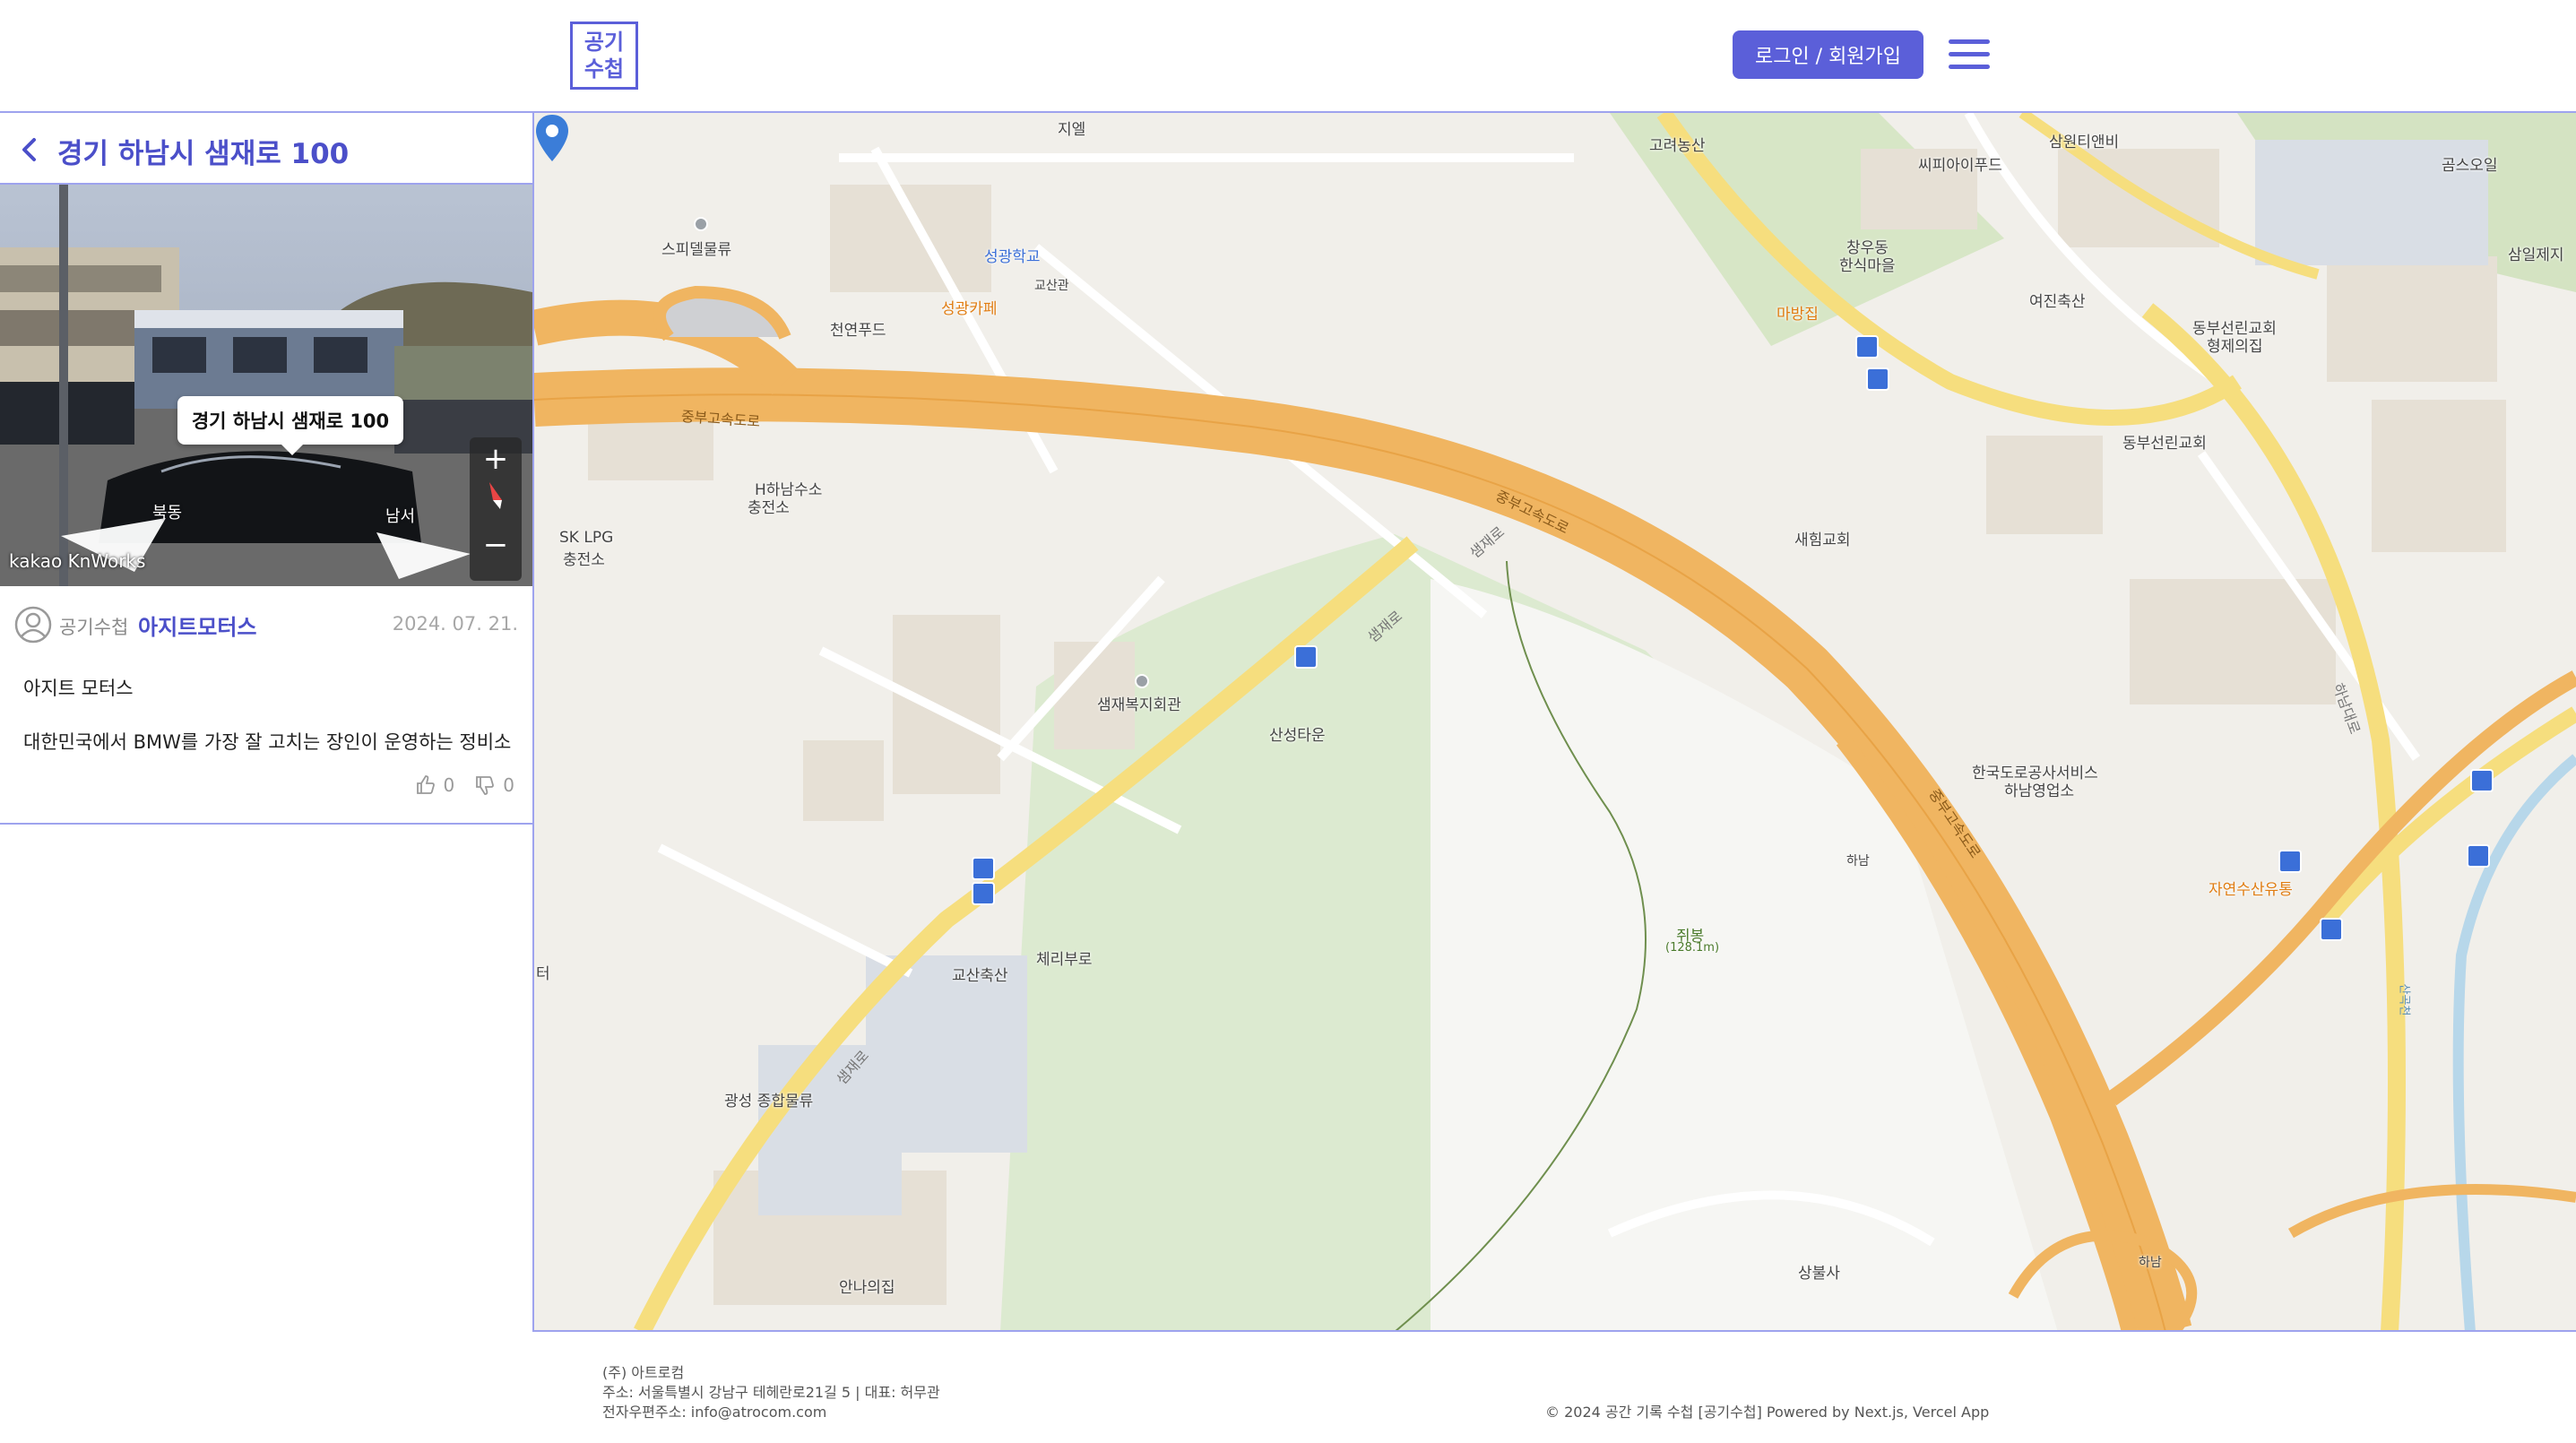 This screenshot has width=2576, height=1443. What do you see at coordinates (1819, 1271) in the screenshot?
I see `map-poi: 상불사` at bounding box center [1819, 1271].